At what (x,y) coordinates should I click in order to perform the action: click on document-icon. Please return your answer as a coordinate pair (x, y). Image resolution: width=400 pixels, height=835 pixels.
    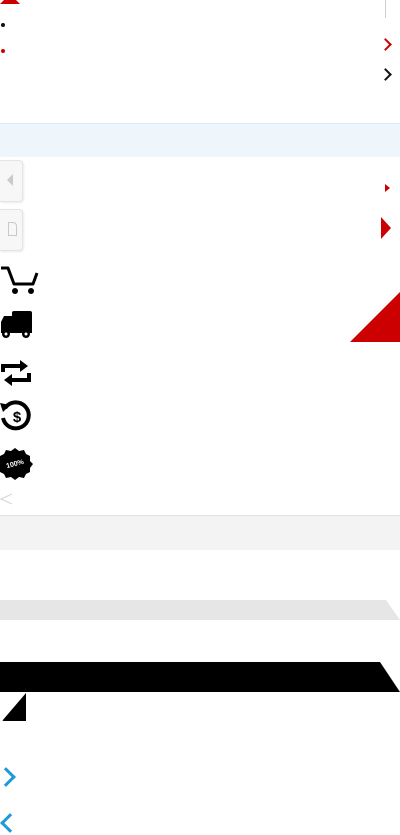
    Looking at the image, I should click on (12, 229).